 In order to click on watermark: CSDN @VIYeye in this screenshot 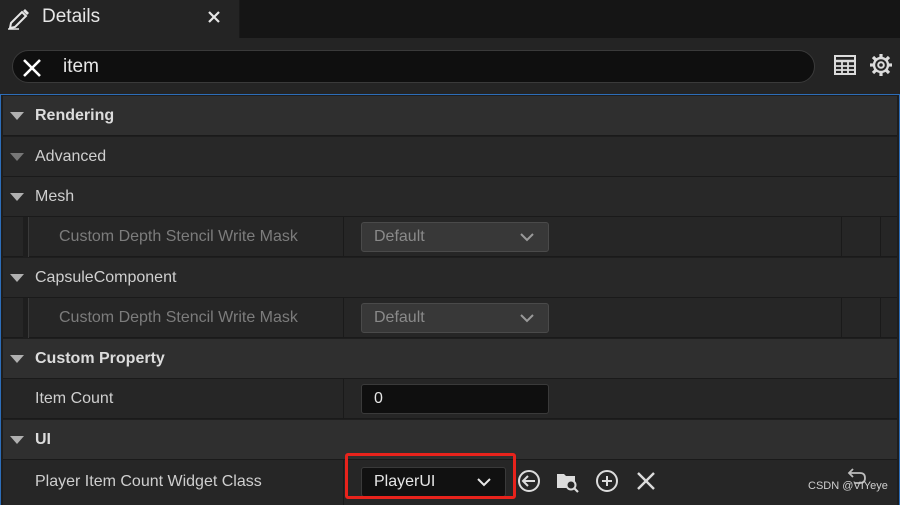, I will do `click(848, 486)`.